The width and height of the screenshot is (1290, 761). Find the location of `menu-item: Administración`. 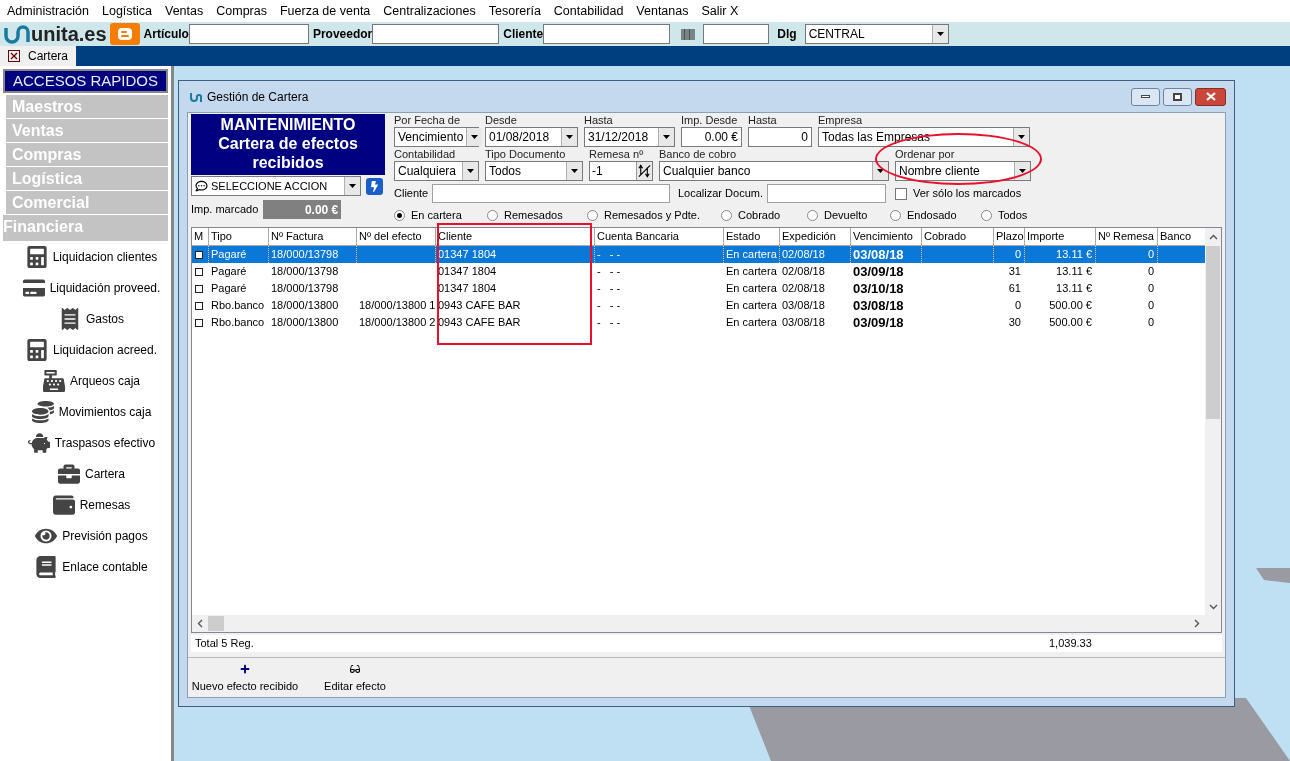

menu-item: Administración is located at coordinates (48, 11).